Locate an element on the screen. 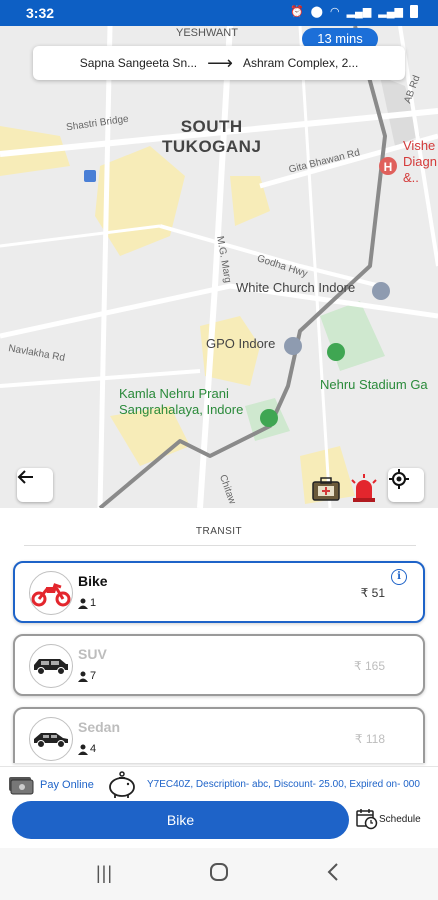  map-label-white-church: White Church Indore is located at coordinates (296, 287).